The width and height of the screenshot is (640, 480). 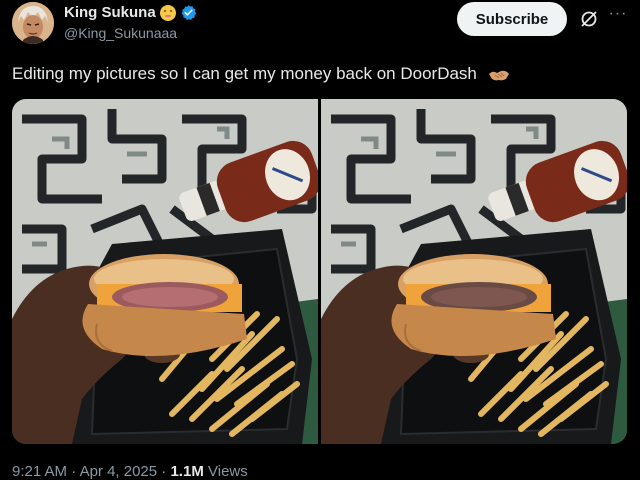 I want to click on avatar, so click(x=33, y=23).